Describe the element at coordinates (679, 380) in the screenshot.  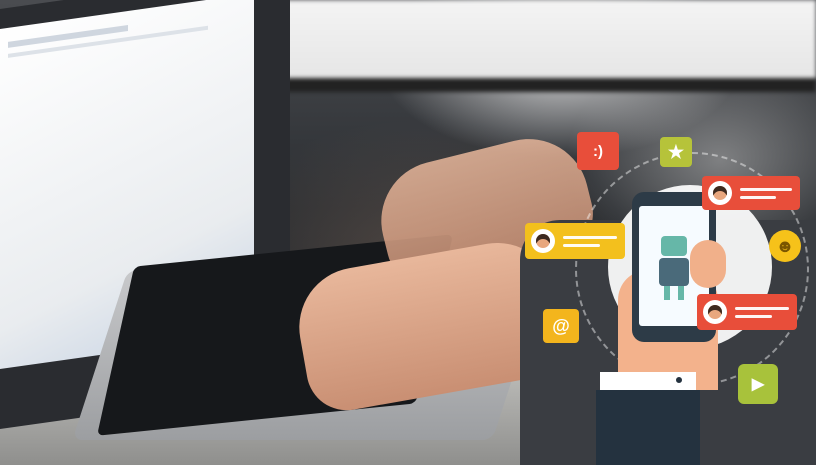
I see `cuff-button` at that location.